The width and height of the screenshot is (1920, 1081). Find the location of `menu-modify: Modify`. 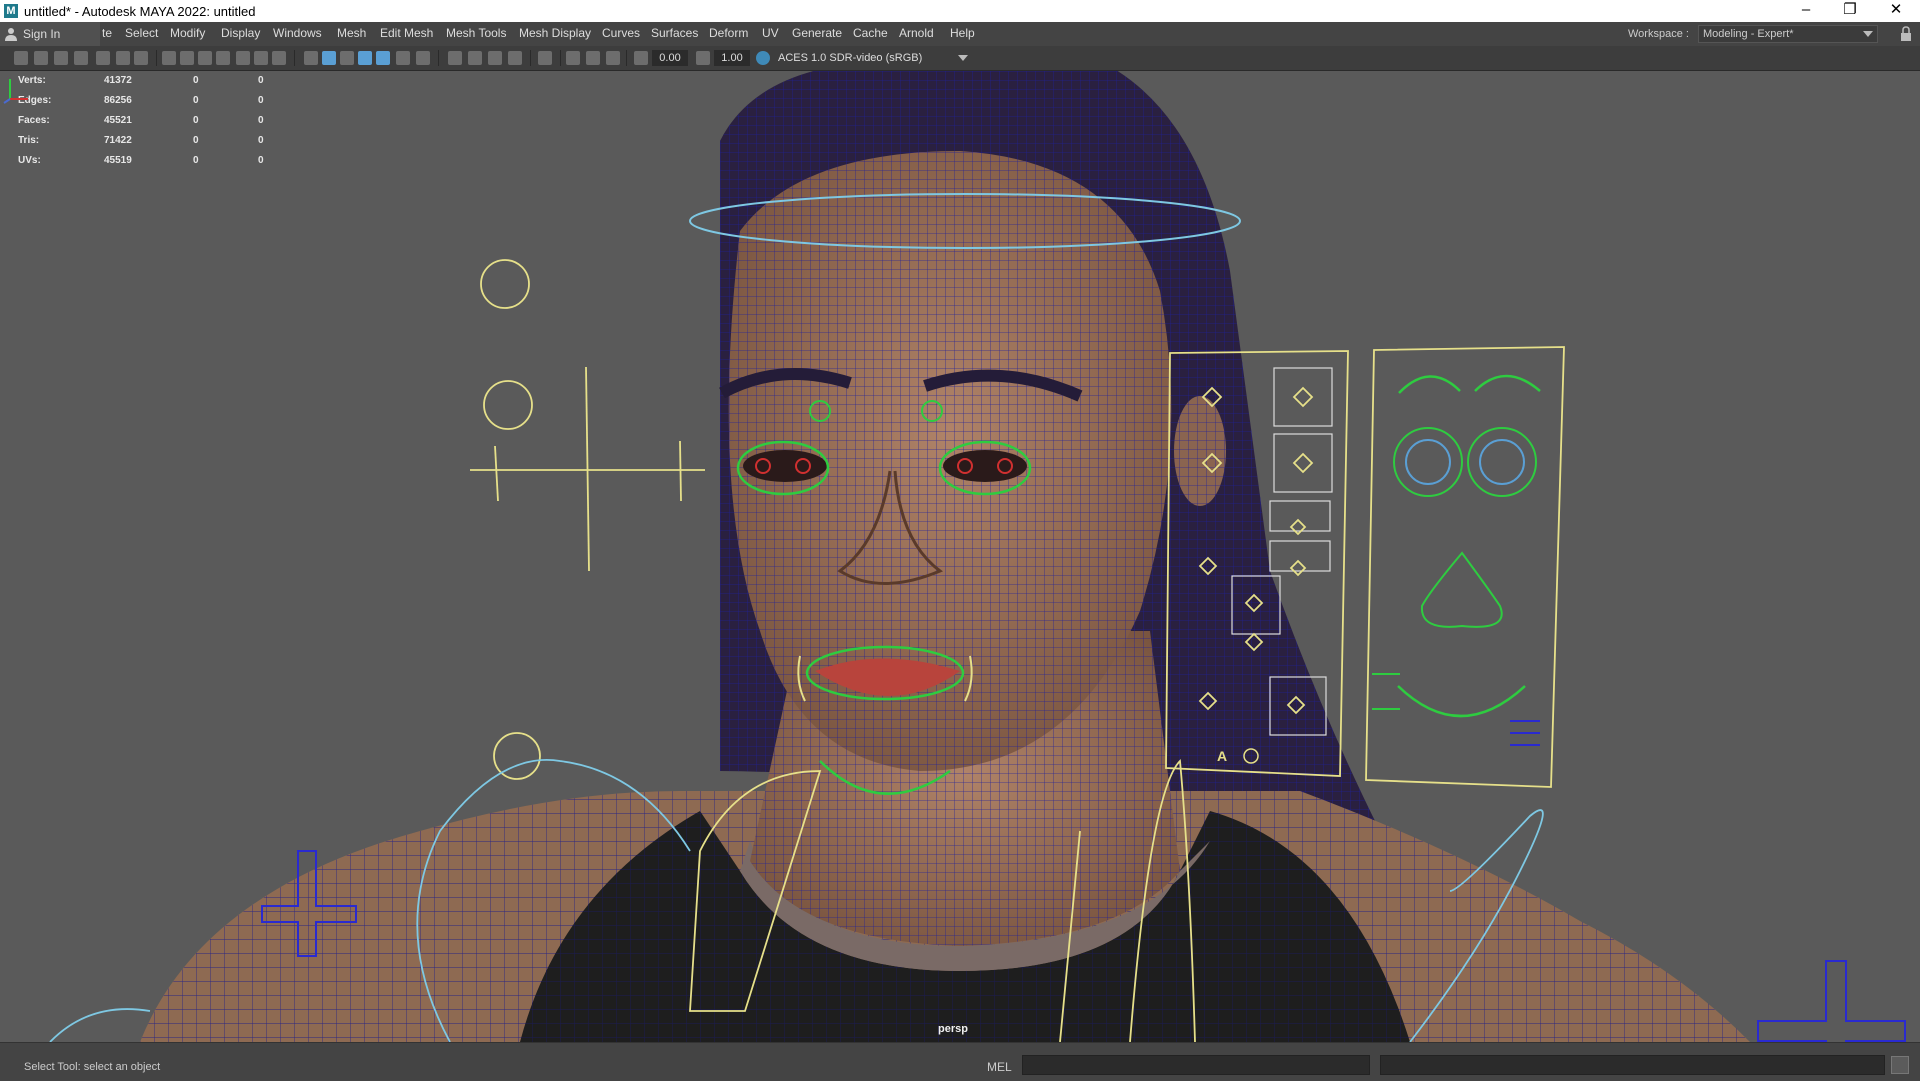

menu-modify: Modify is located at coordinates (187, 33).